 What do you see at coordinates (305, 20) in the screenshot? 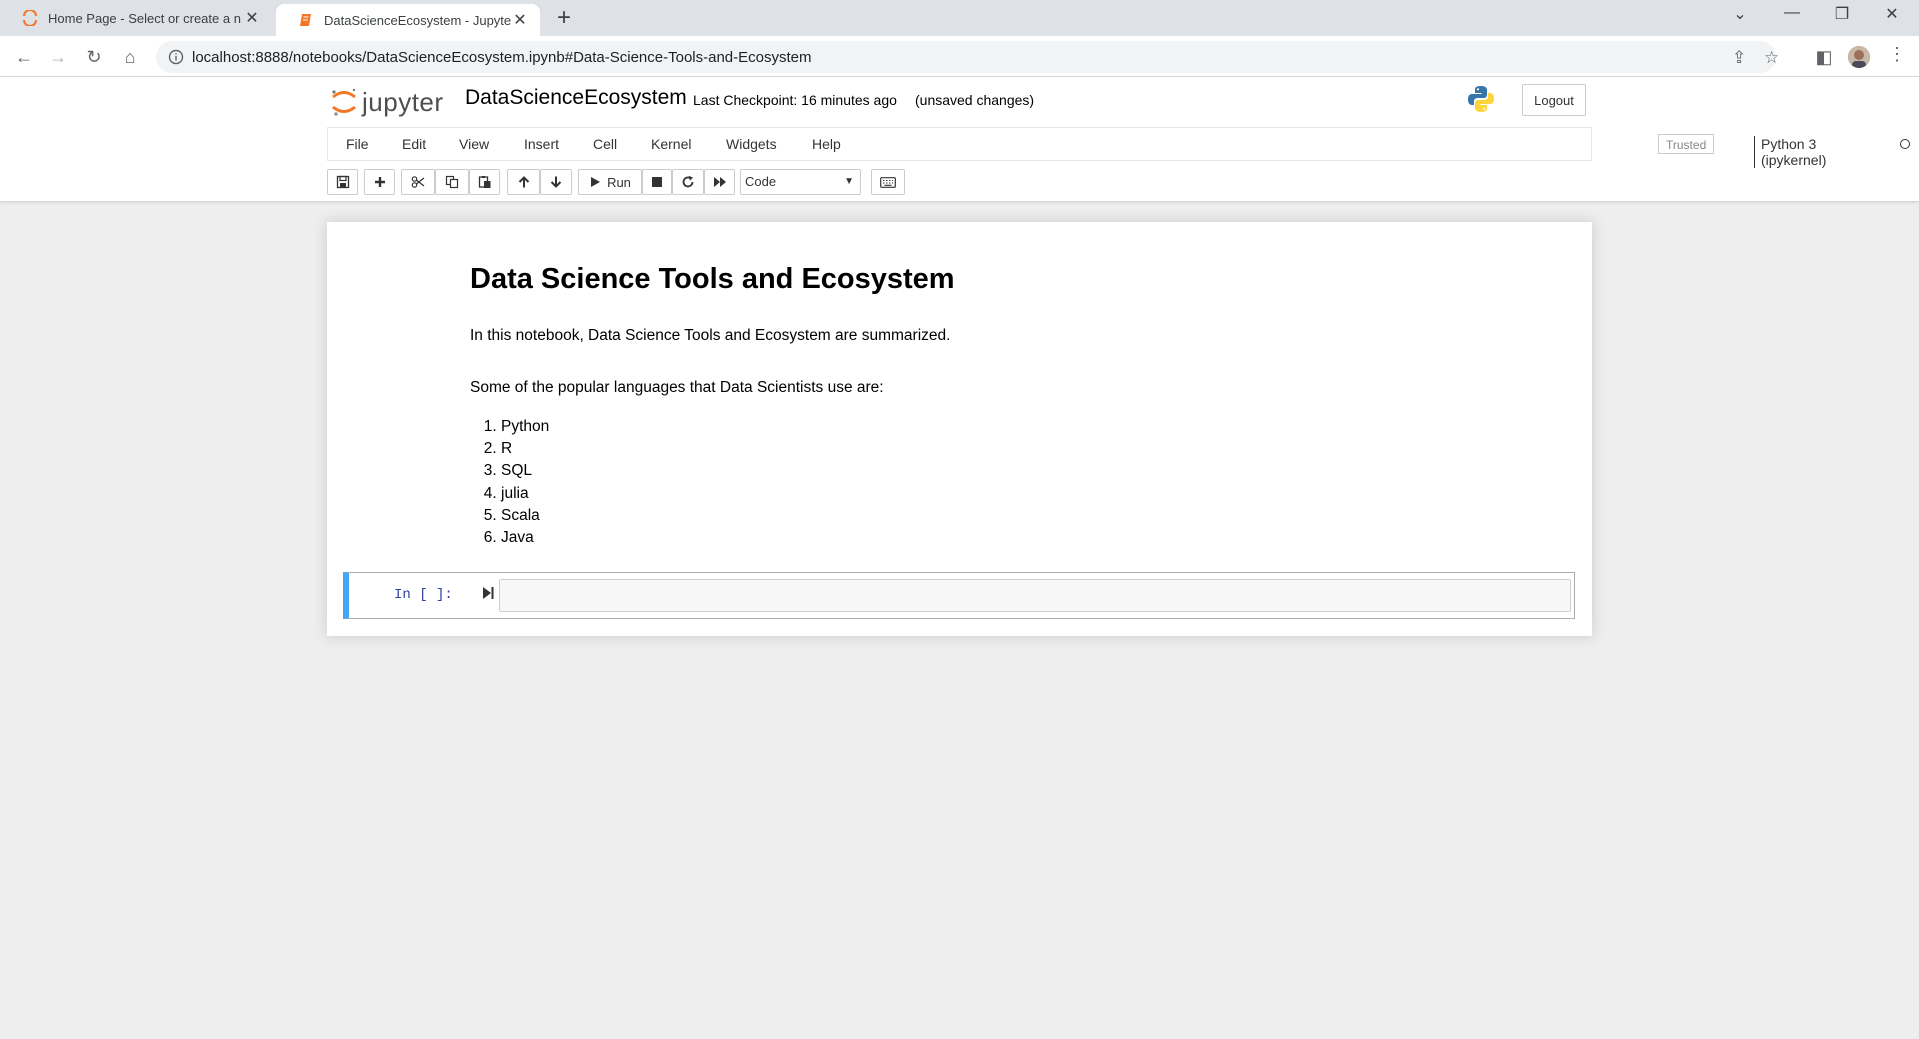
I see `notebook-icon` at bounding box center [305, 20].